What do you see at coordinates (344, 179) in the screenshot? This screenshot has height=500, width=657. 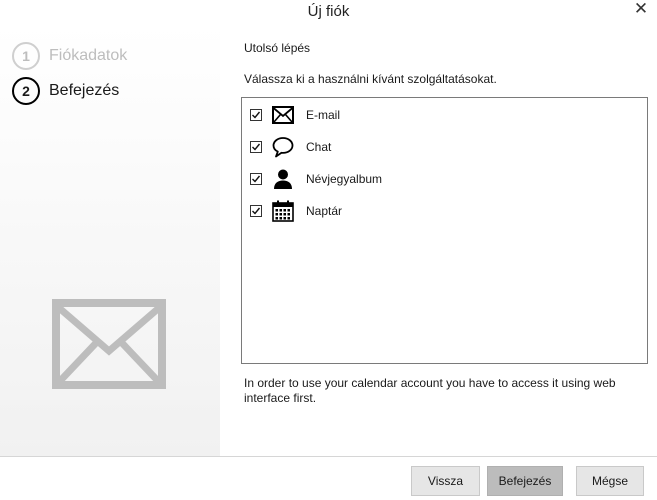 I see `service-label: Névjegyalbum` at bounding box center [344, 179].